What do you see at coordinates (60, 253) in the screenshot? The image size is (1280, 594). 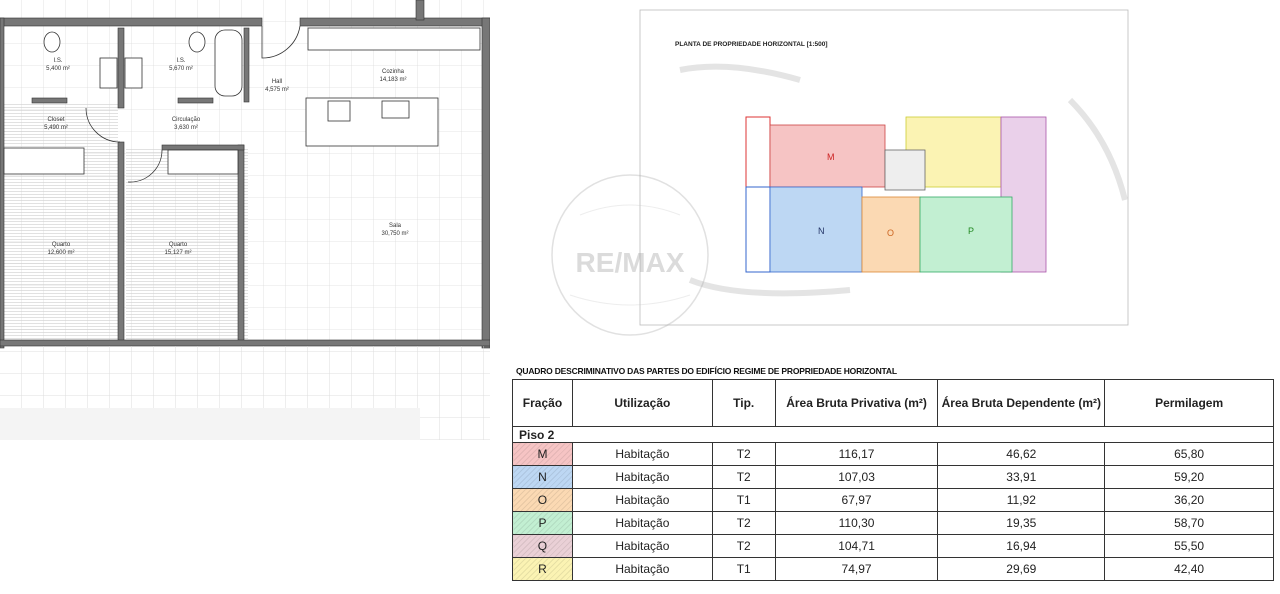 I see `room-area: 12,600 m²` at bounding box center [60, 253].